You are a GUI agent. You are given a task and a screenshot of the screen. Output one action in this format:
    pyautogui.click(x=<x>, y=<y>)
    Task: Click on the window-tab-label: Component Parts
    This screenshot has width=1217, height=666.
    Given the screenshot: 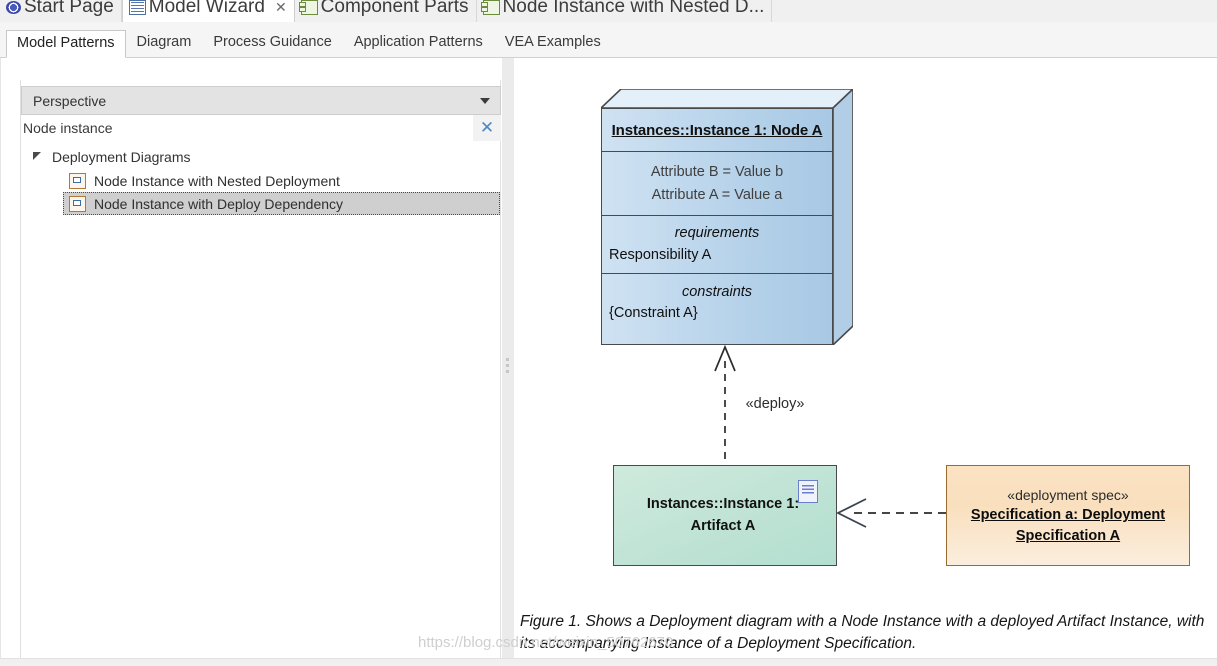 What is the action you would take?
    pyautogui.click(x=394, y=8)
    